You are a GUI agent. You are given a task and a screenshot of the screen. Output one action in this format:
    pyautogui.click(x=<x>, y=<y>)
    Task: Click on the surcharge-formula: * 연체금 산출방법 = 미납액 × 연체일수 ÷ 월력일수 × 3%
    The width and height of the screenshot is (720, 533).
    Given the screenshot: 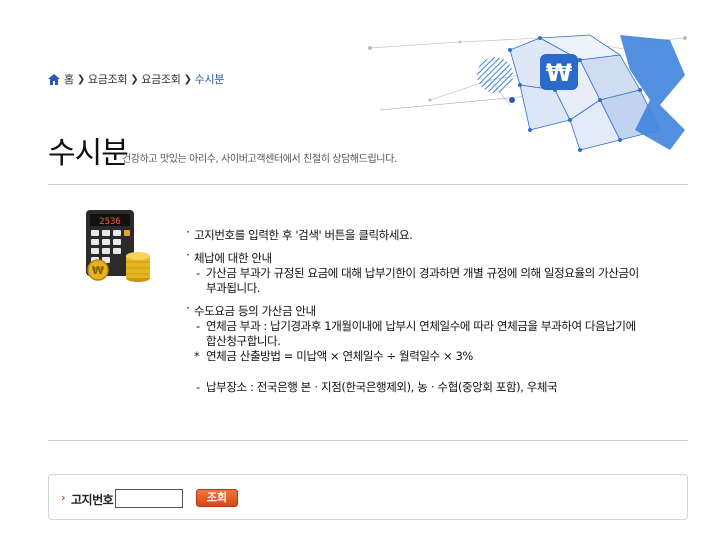 What is the action you would take?
    pyautogui.click(x=430, y=356)
    